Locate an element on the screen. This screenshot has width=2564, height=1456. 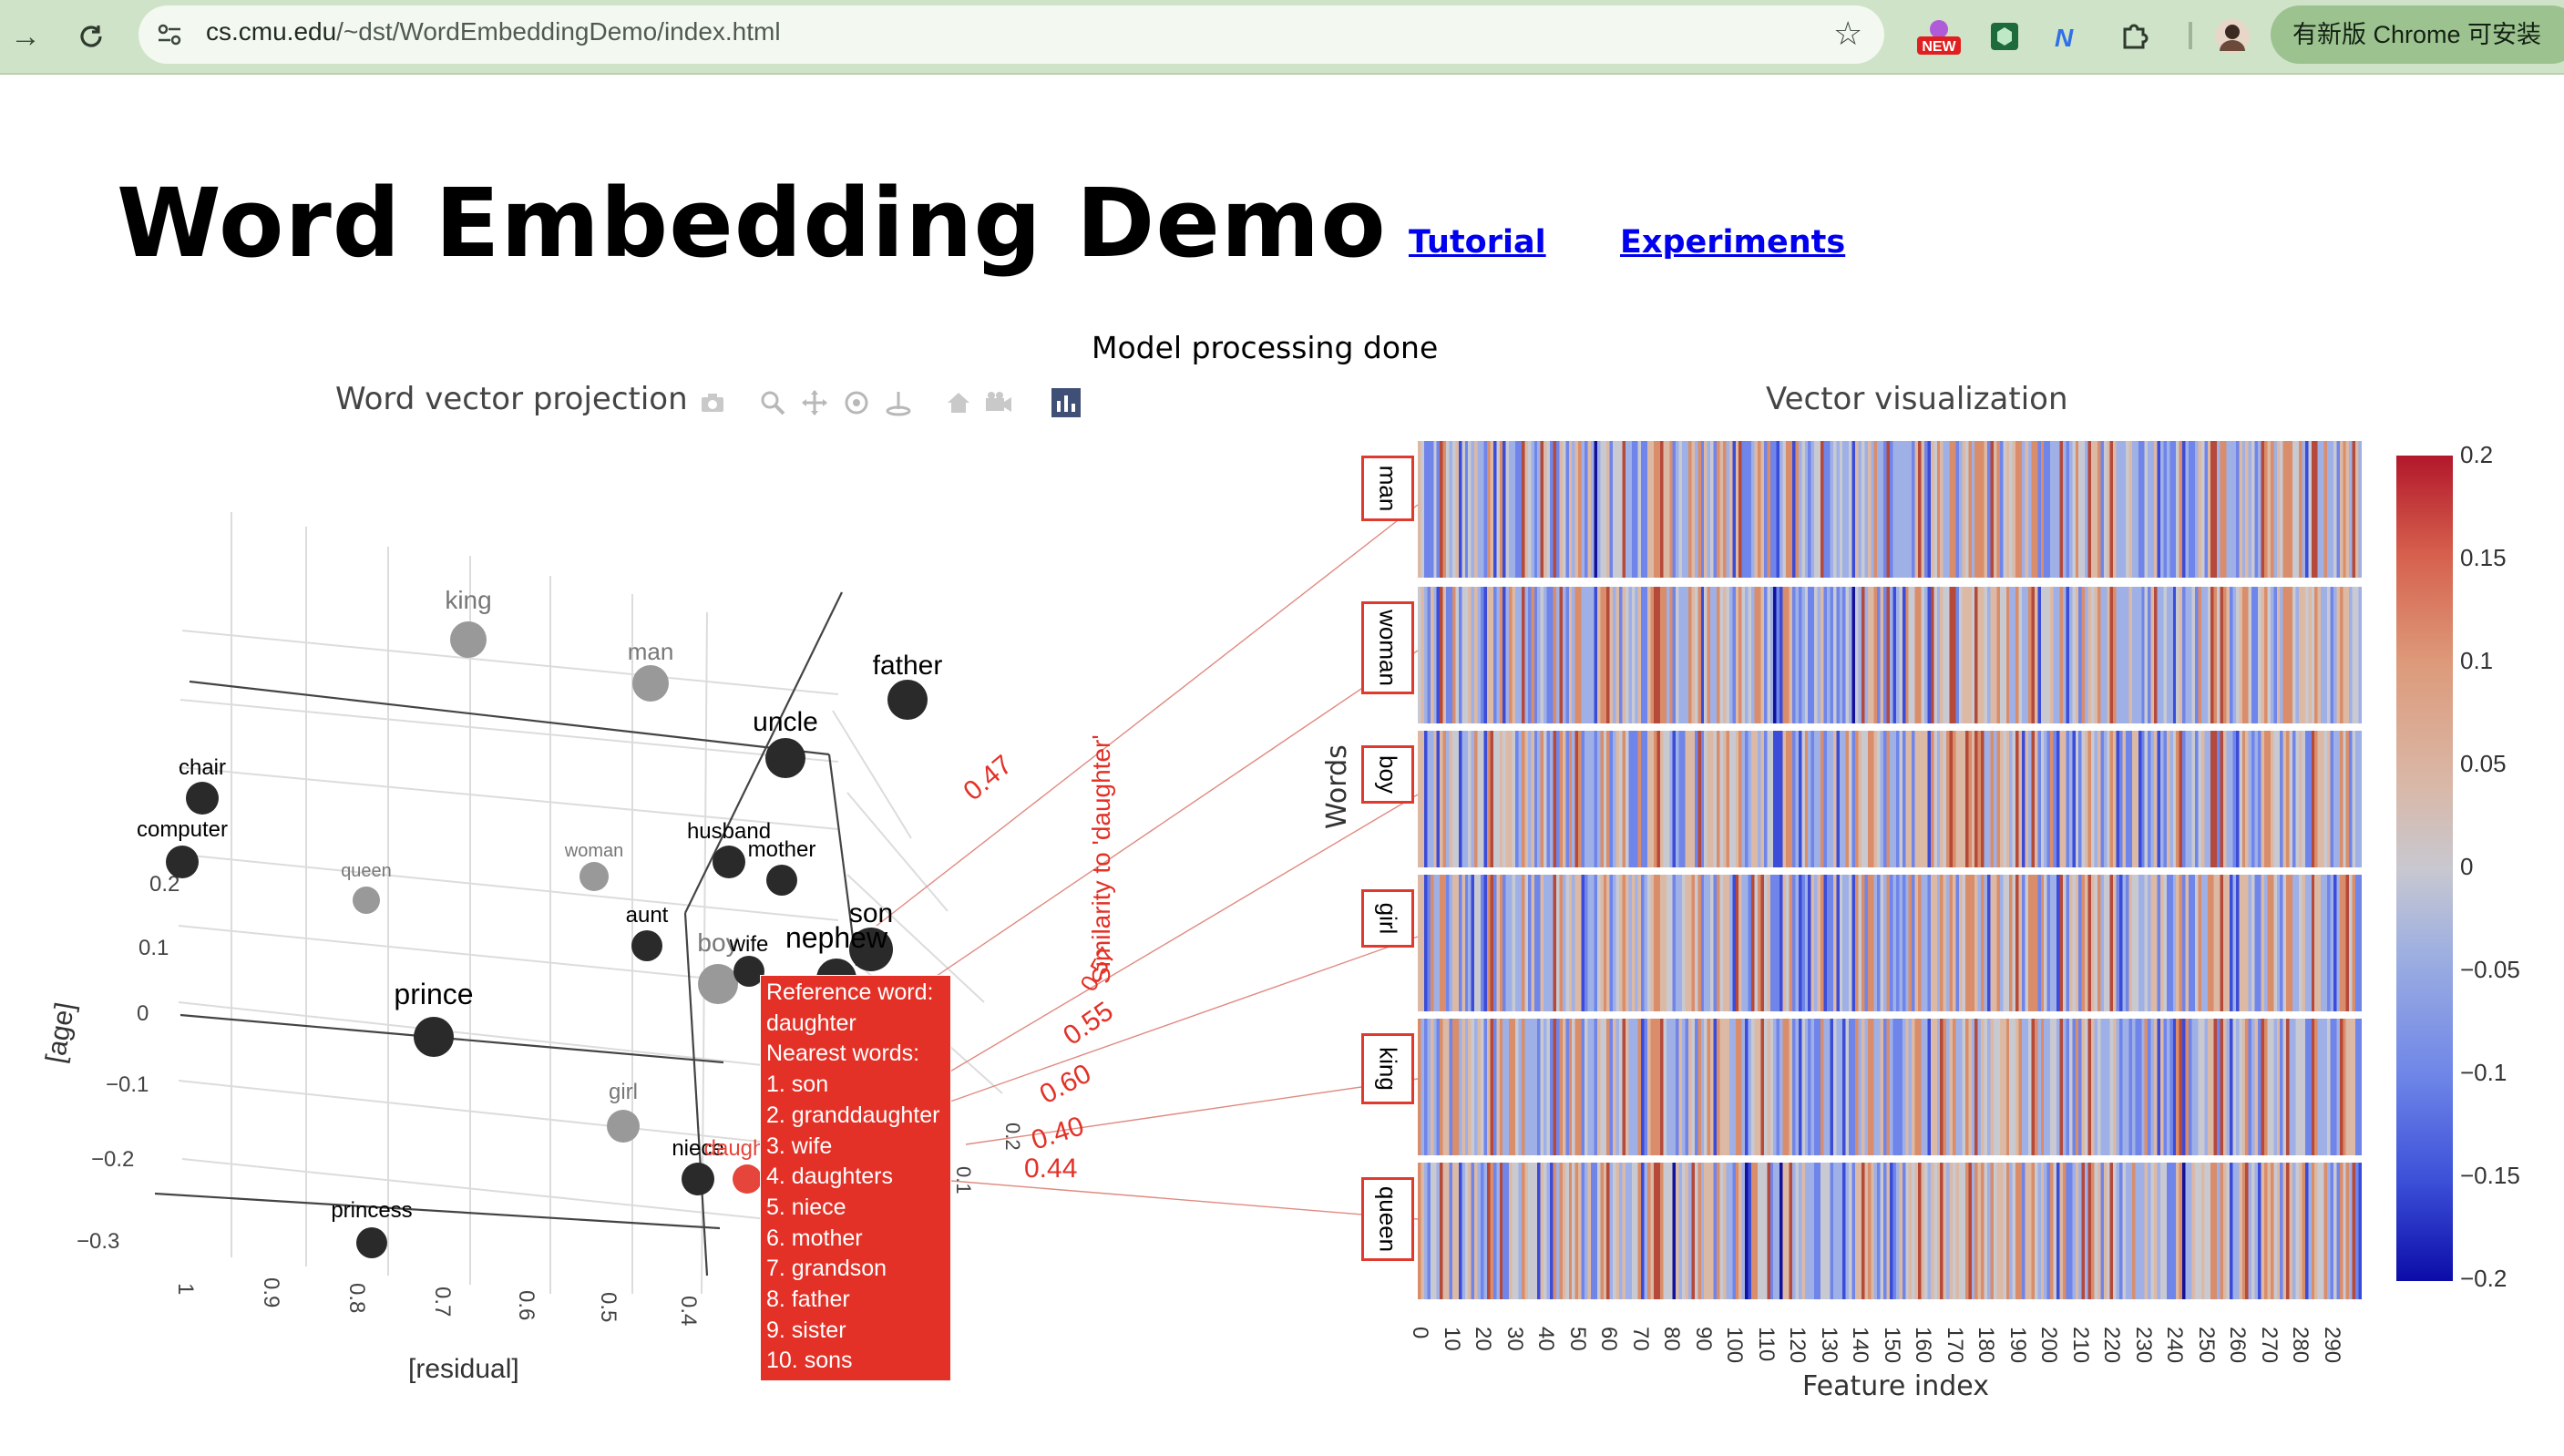
heatmap-row-woman is located at coordinates (1890, 655).